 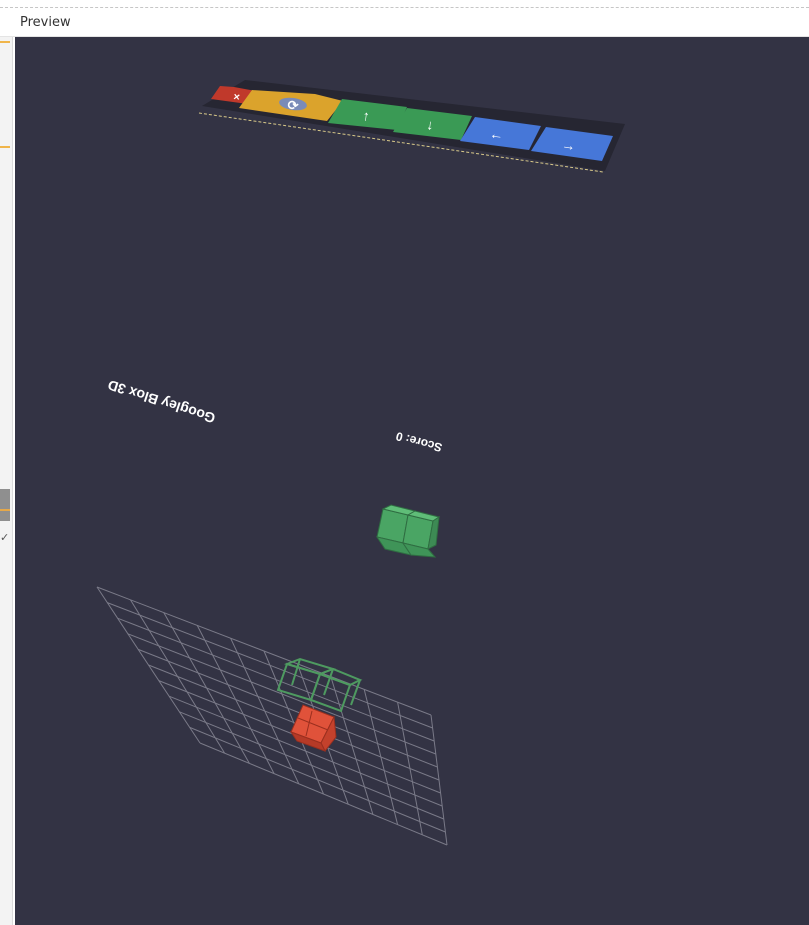 I want to click on rotate-icon: ⟳, so click(x=293, y=105).